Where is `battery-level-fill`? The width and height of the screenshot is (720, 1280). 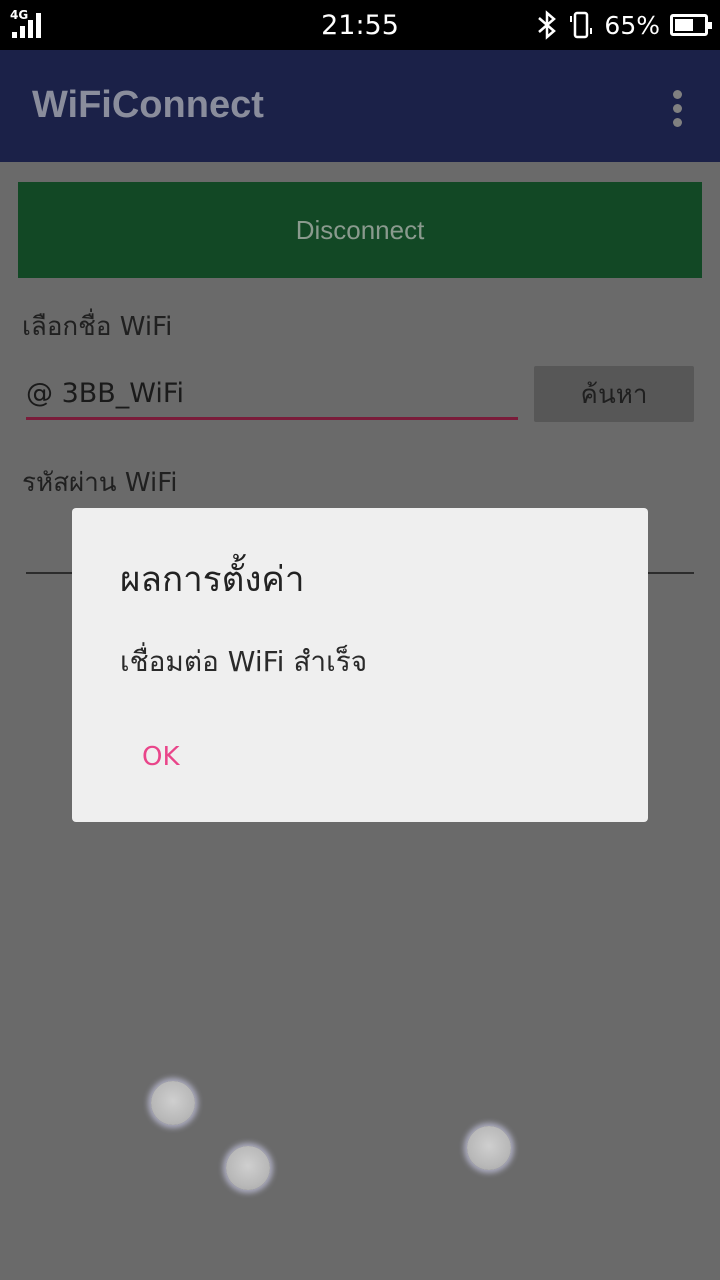 battery-level-fill is located at coordinates (684, 25).